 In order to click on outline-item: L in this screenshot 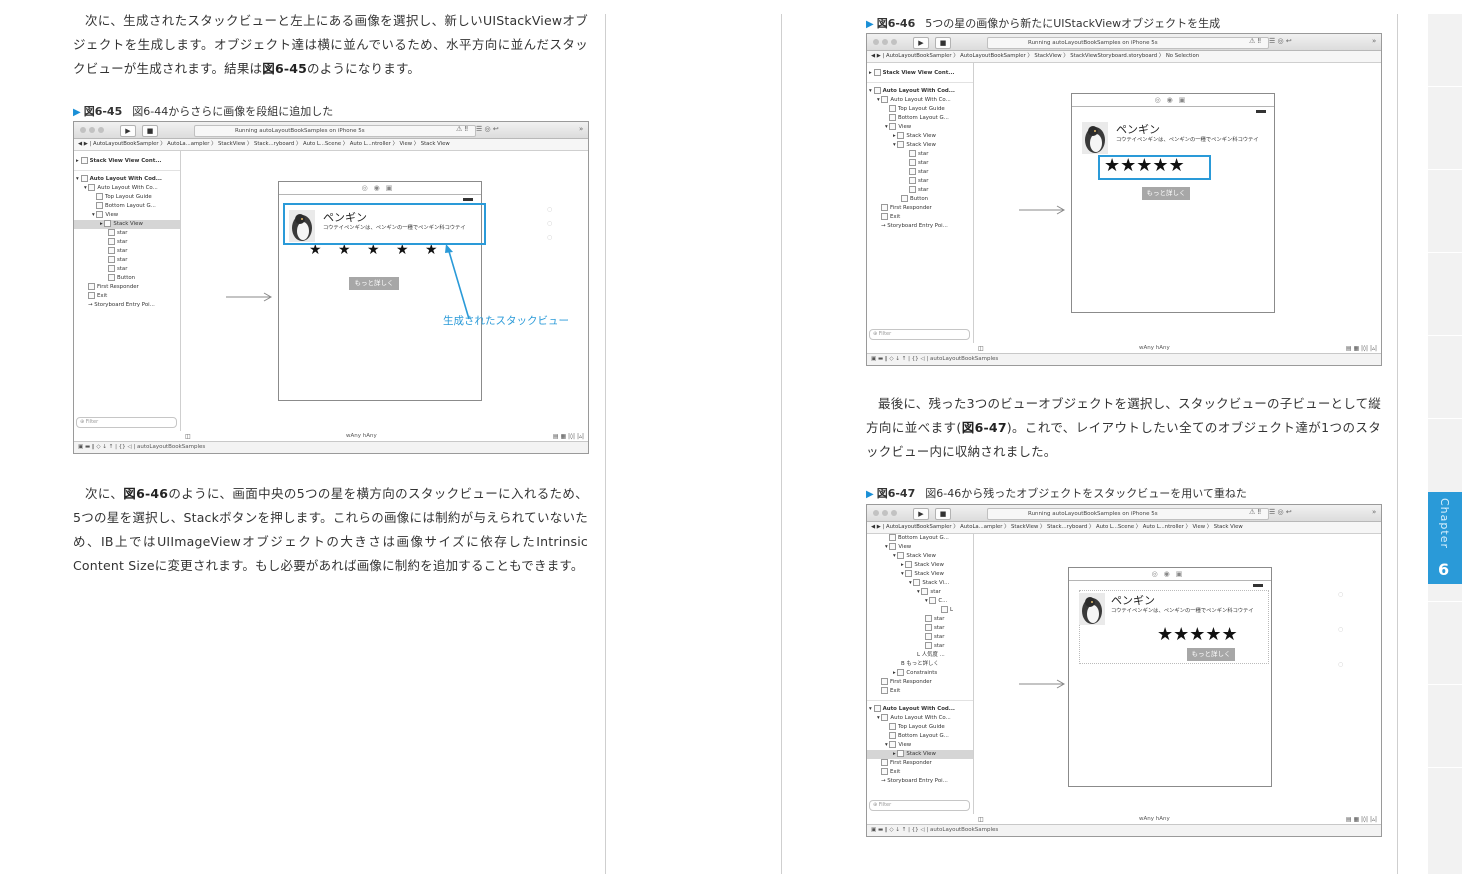, I will do `click(947, 610)`.